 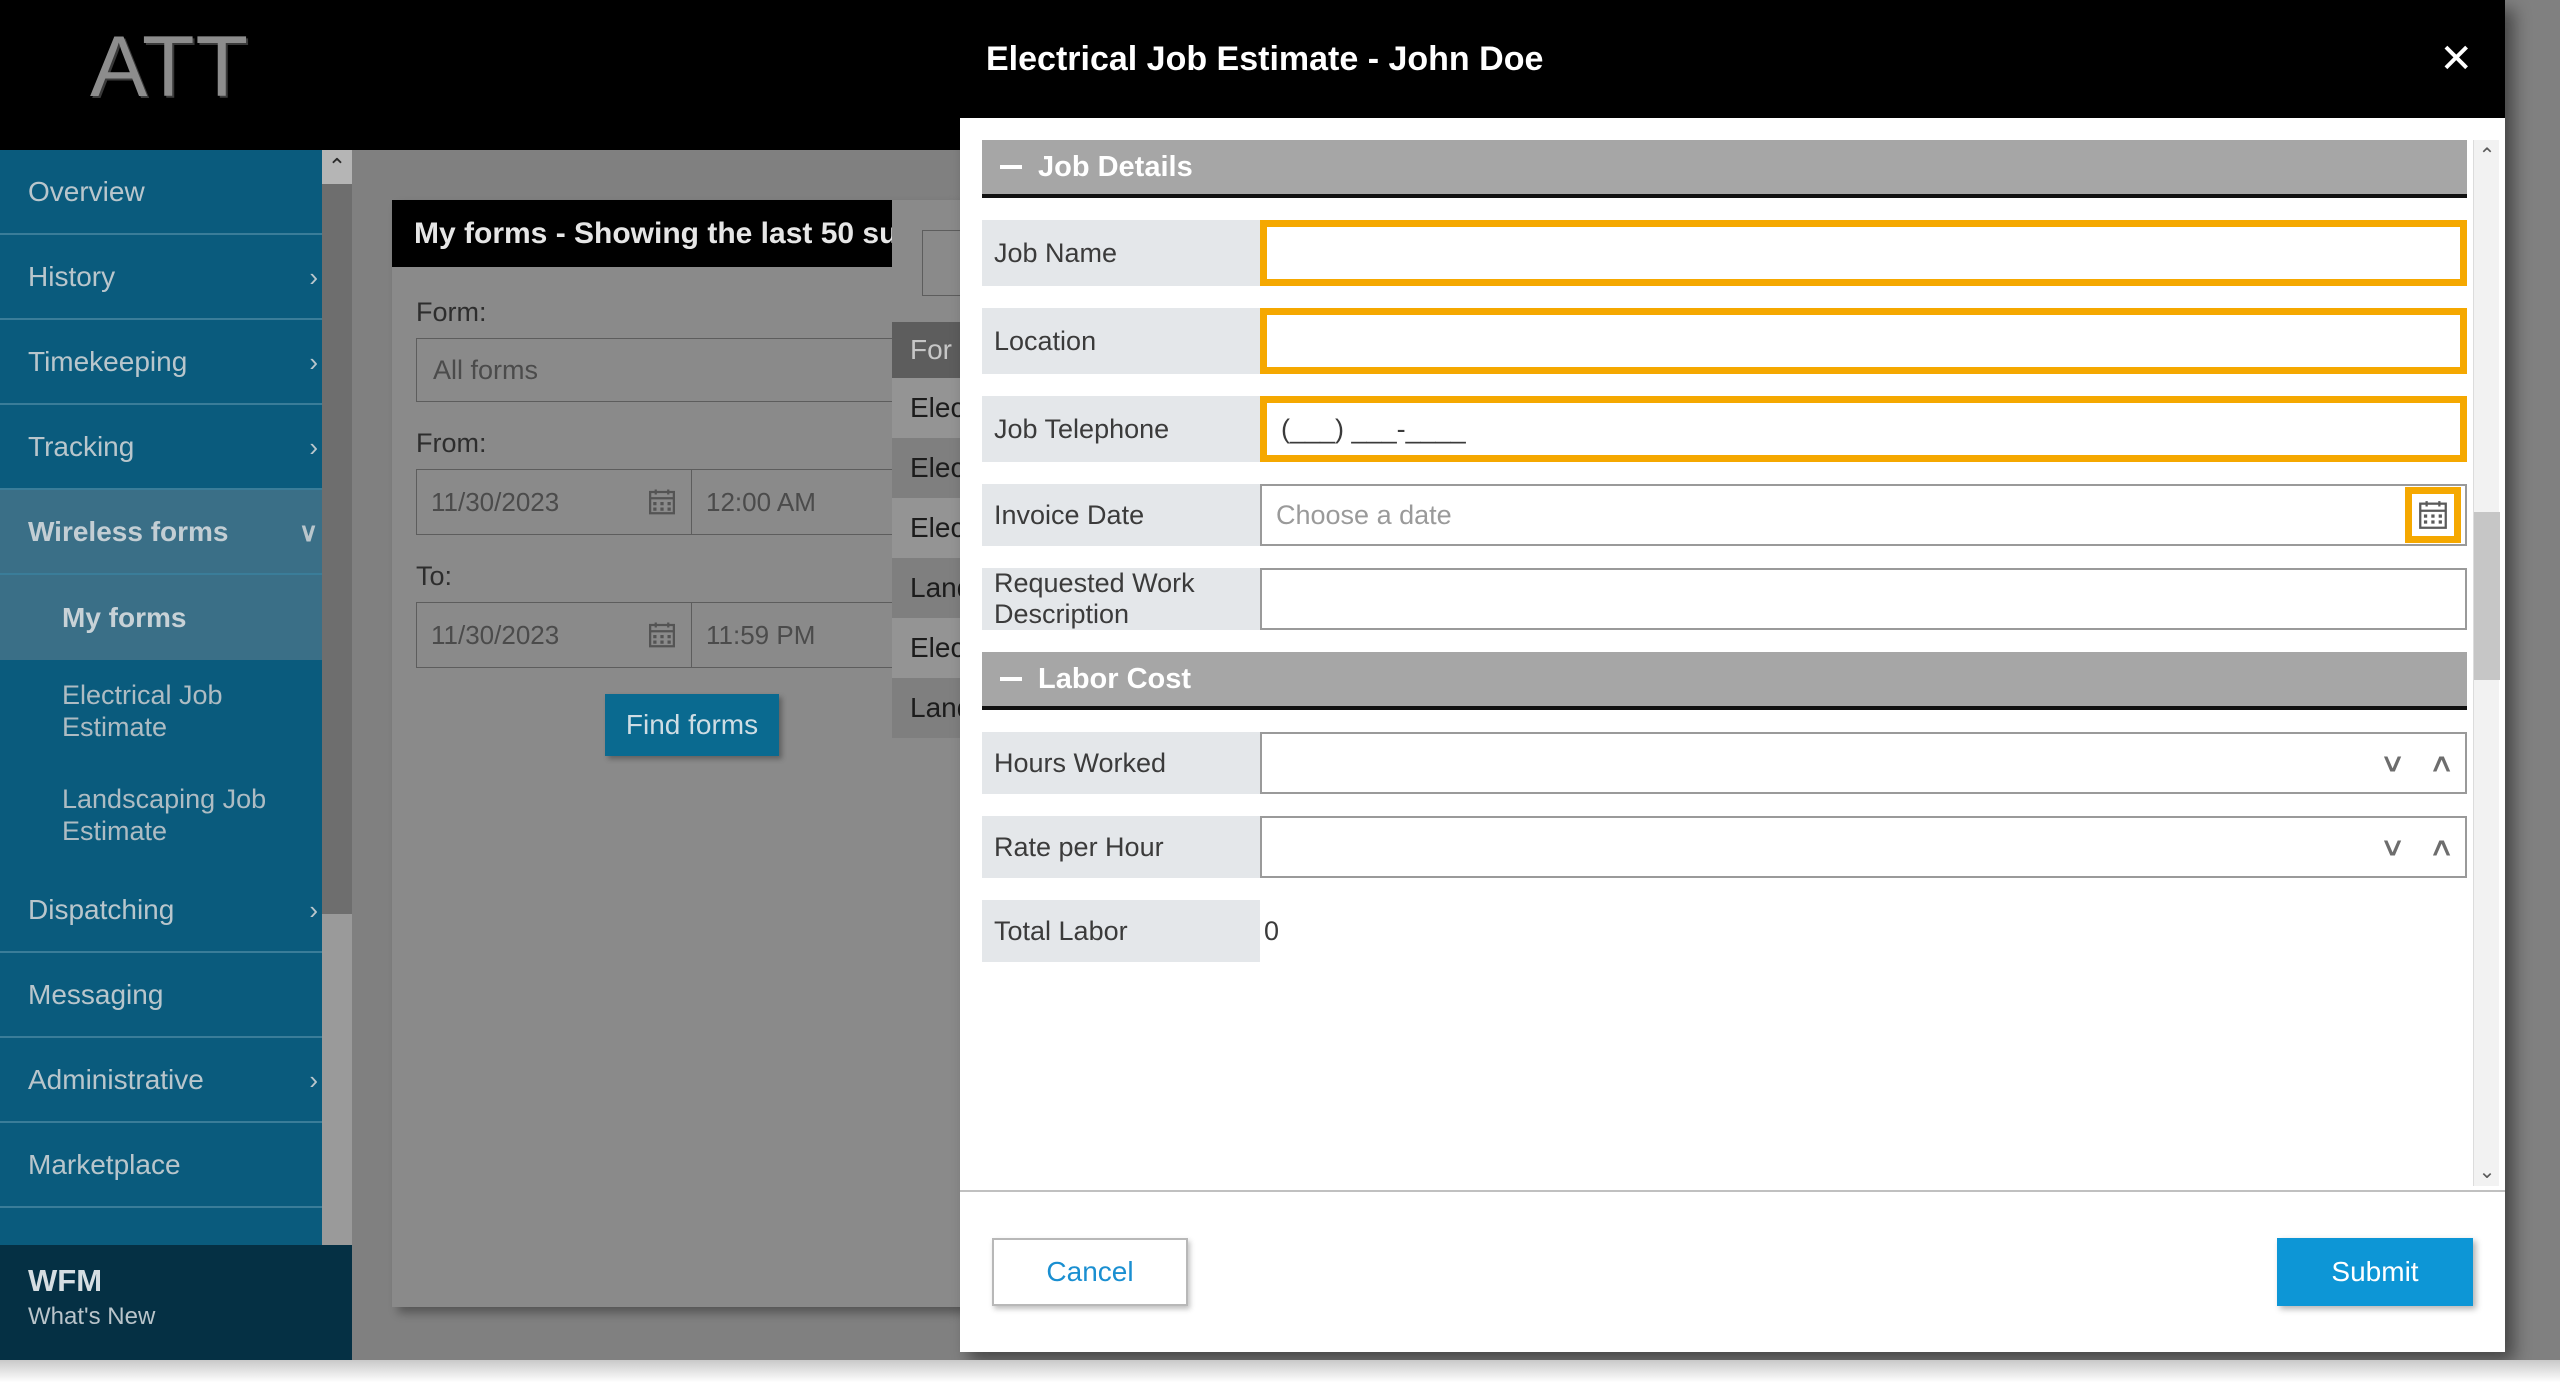 I want to click on sidebar-scroll-up-arrow: ⌃, so click(x=337, y=167).